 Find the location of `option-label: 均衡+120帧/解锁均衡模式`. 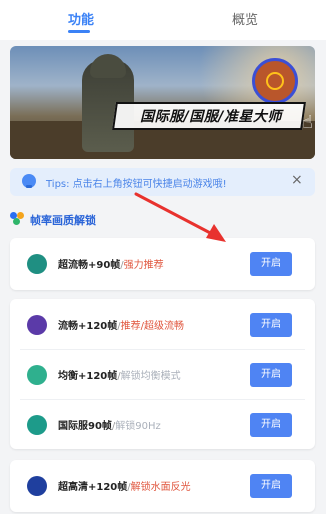

option-label: 均衡+120帧/解锁均衡模式 is located at coordinates (119, 376).